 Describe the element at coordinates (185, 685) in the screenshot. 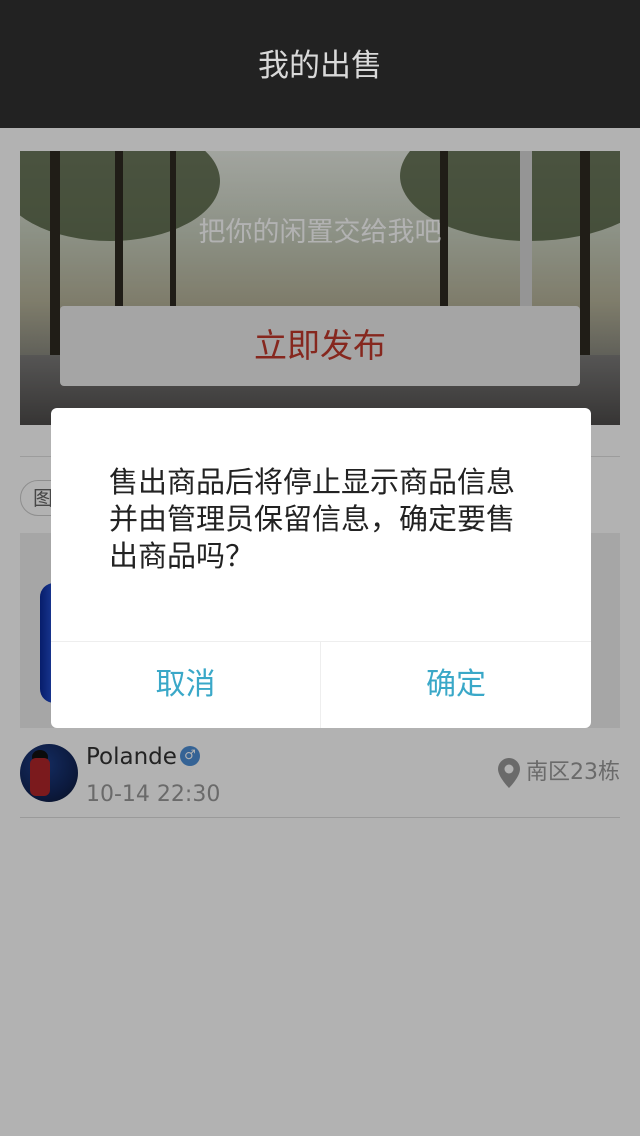

I see `cancel-button: 取消` at that location.